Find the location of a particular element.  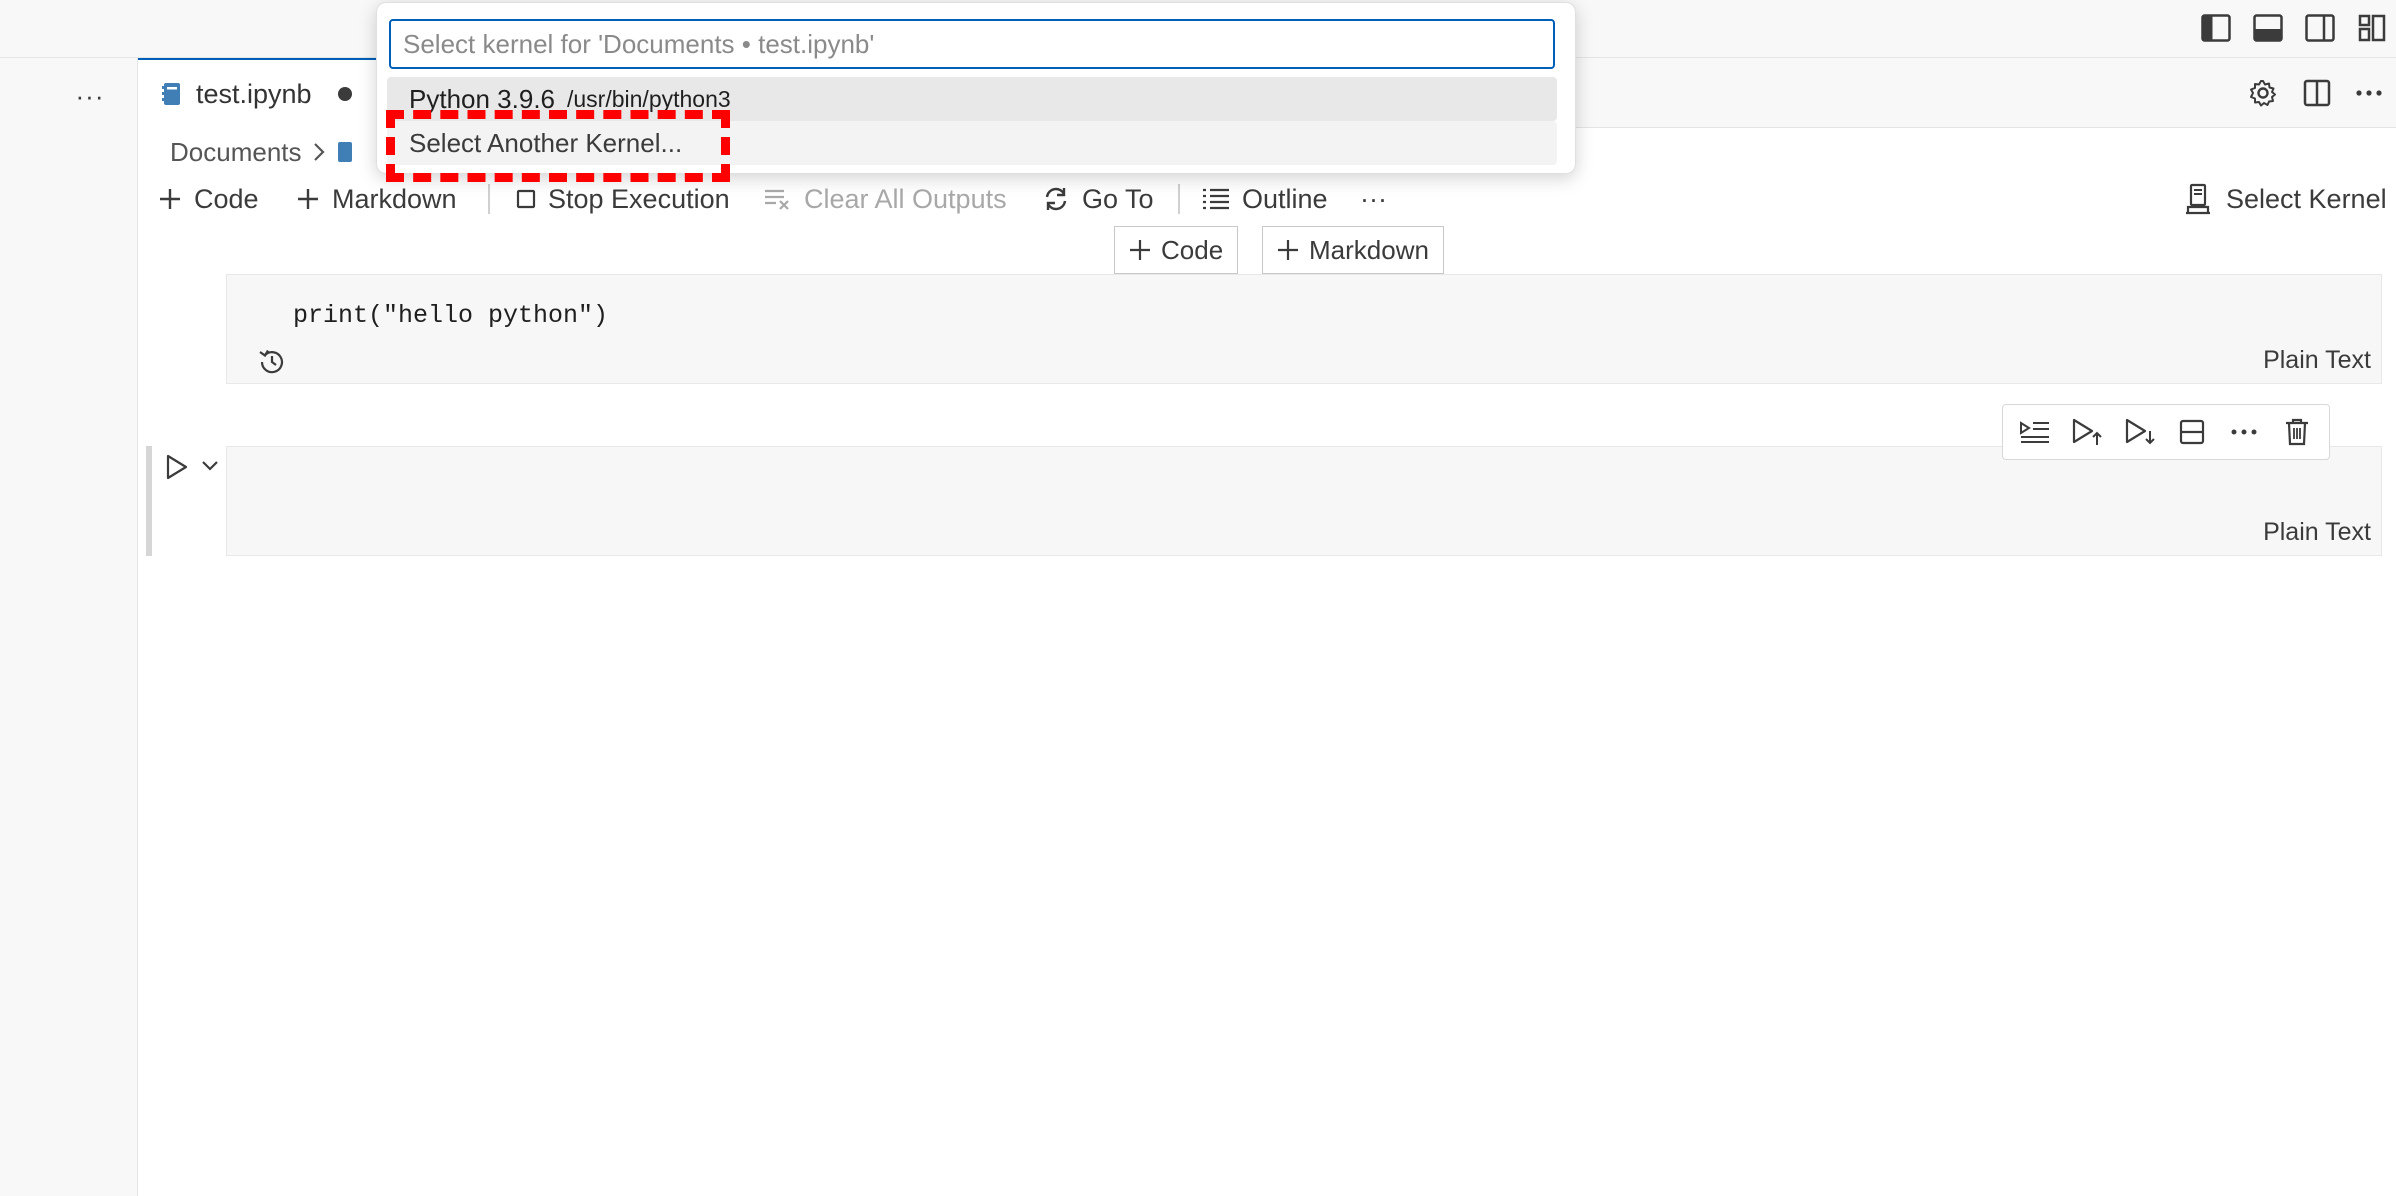

toggle-secondary-sidebar-icon is located at coordinates (2320, 28).